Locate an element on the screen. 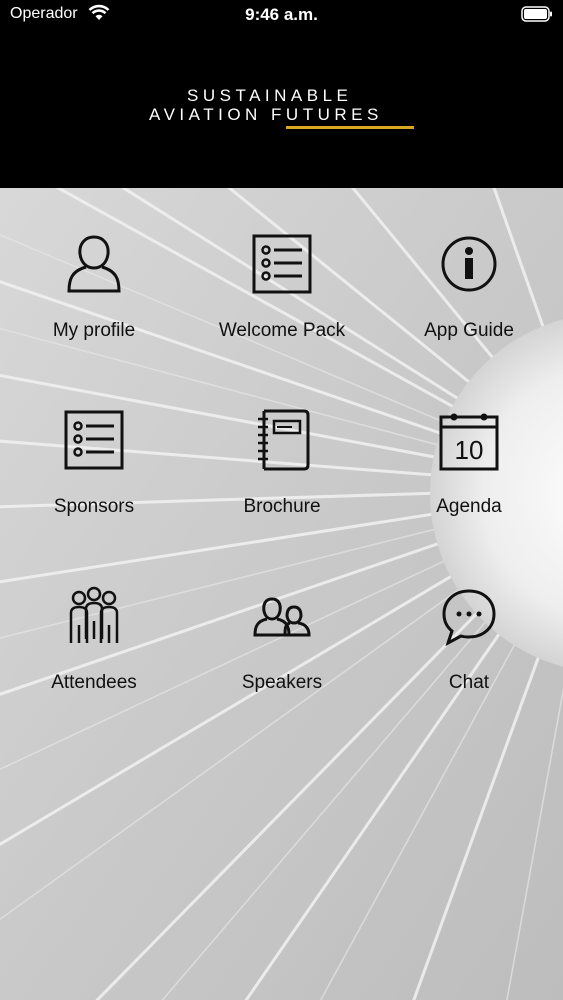 The width and height of the screenshot is (563, 1000). notebook-icon is located at coordinates (284, 440).